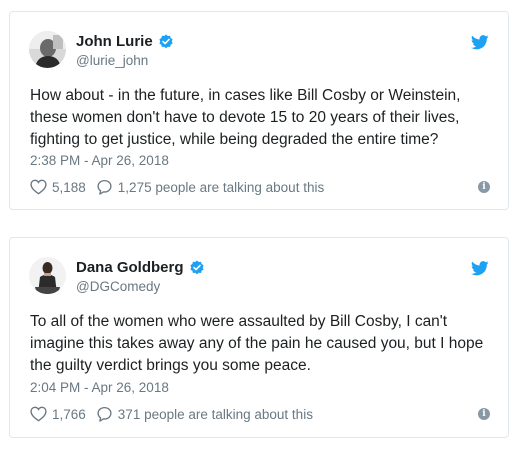 The image size is (523, 451). What do you see at coordinates (69, 187) in the screenshot?
I see `like-count: 5,188` at bounding box center [69, 187].